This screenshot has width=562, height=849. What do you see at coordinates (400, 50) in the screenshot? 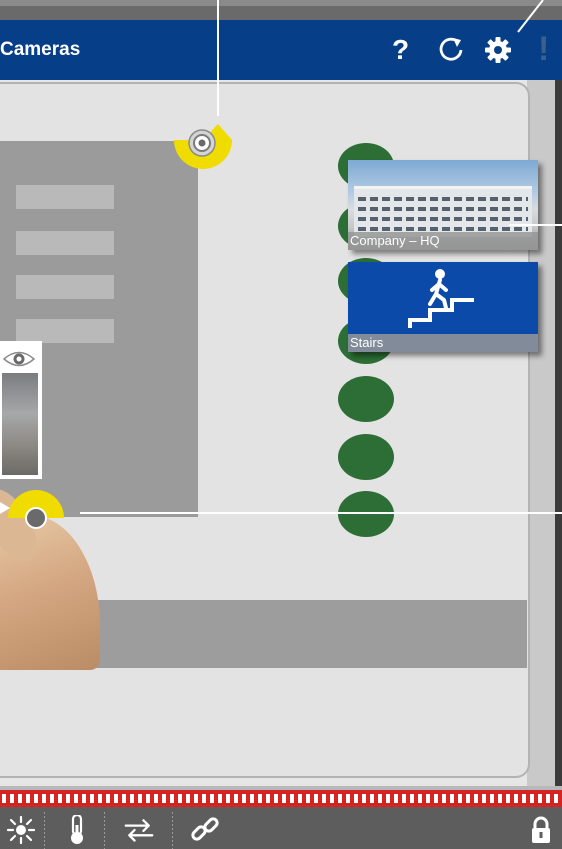
I see `help-button: ?` at bounding box center [400, 50].